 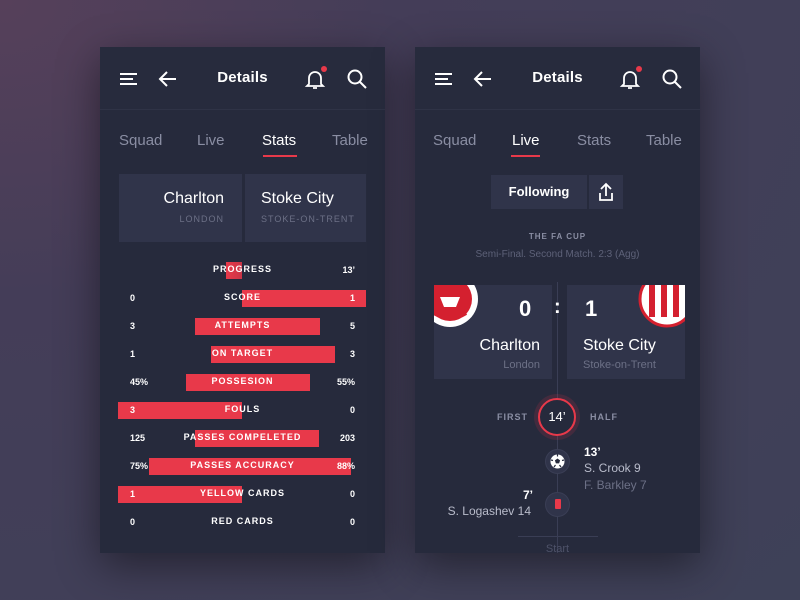 What do you see at coordinates (525, 308) in the screenshot?
I see `home-score: 0` at bounding box center [525, 308].